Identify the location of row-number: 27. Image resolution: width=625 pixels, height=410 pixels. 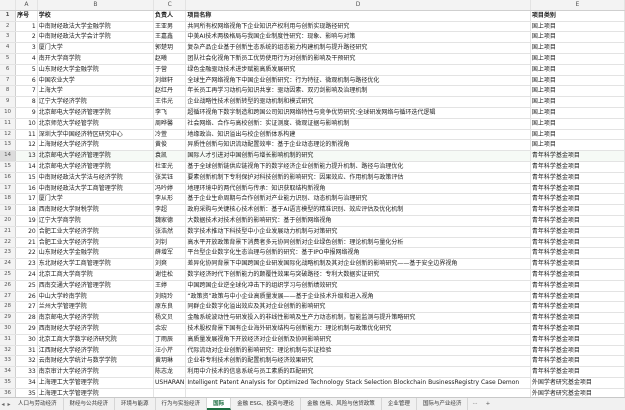
(8, 297).